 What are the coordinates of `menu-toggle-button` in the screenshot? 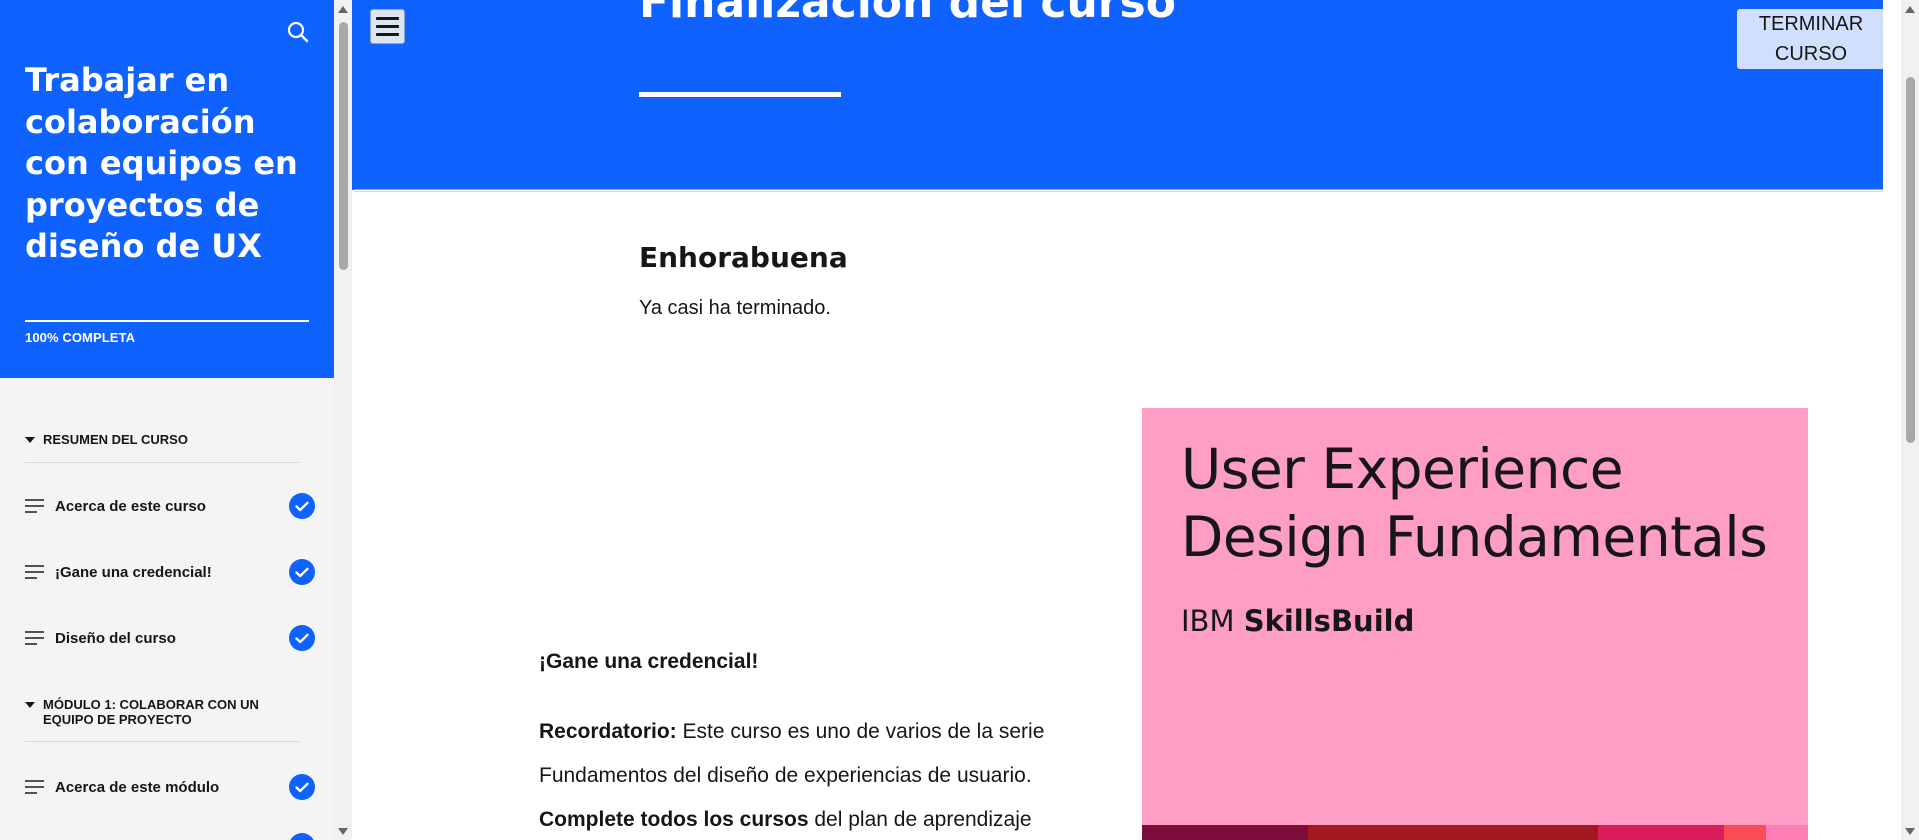 It's located at (387, 26).